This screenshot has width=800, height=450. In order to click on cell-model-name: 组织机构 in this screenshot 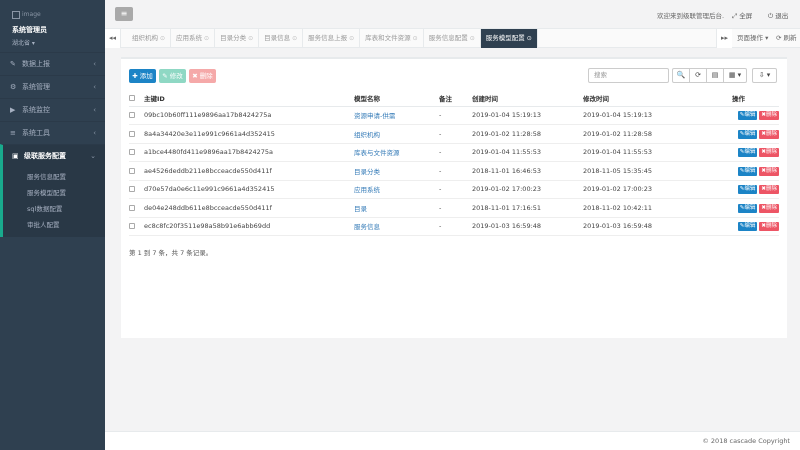, I will do `click(396, 134)`.